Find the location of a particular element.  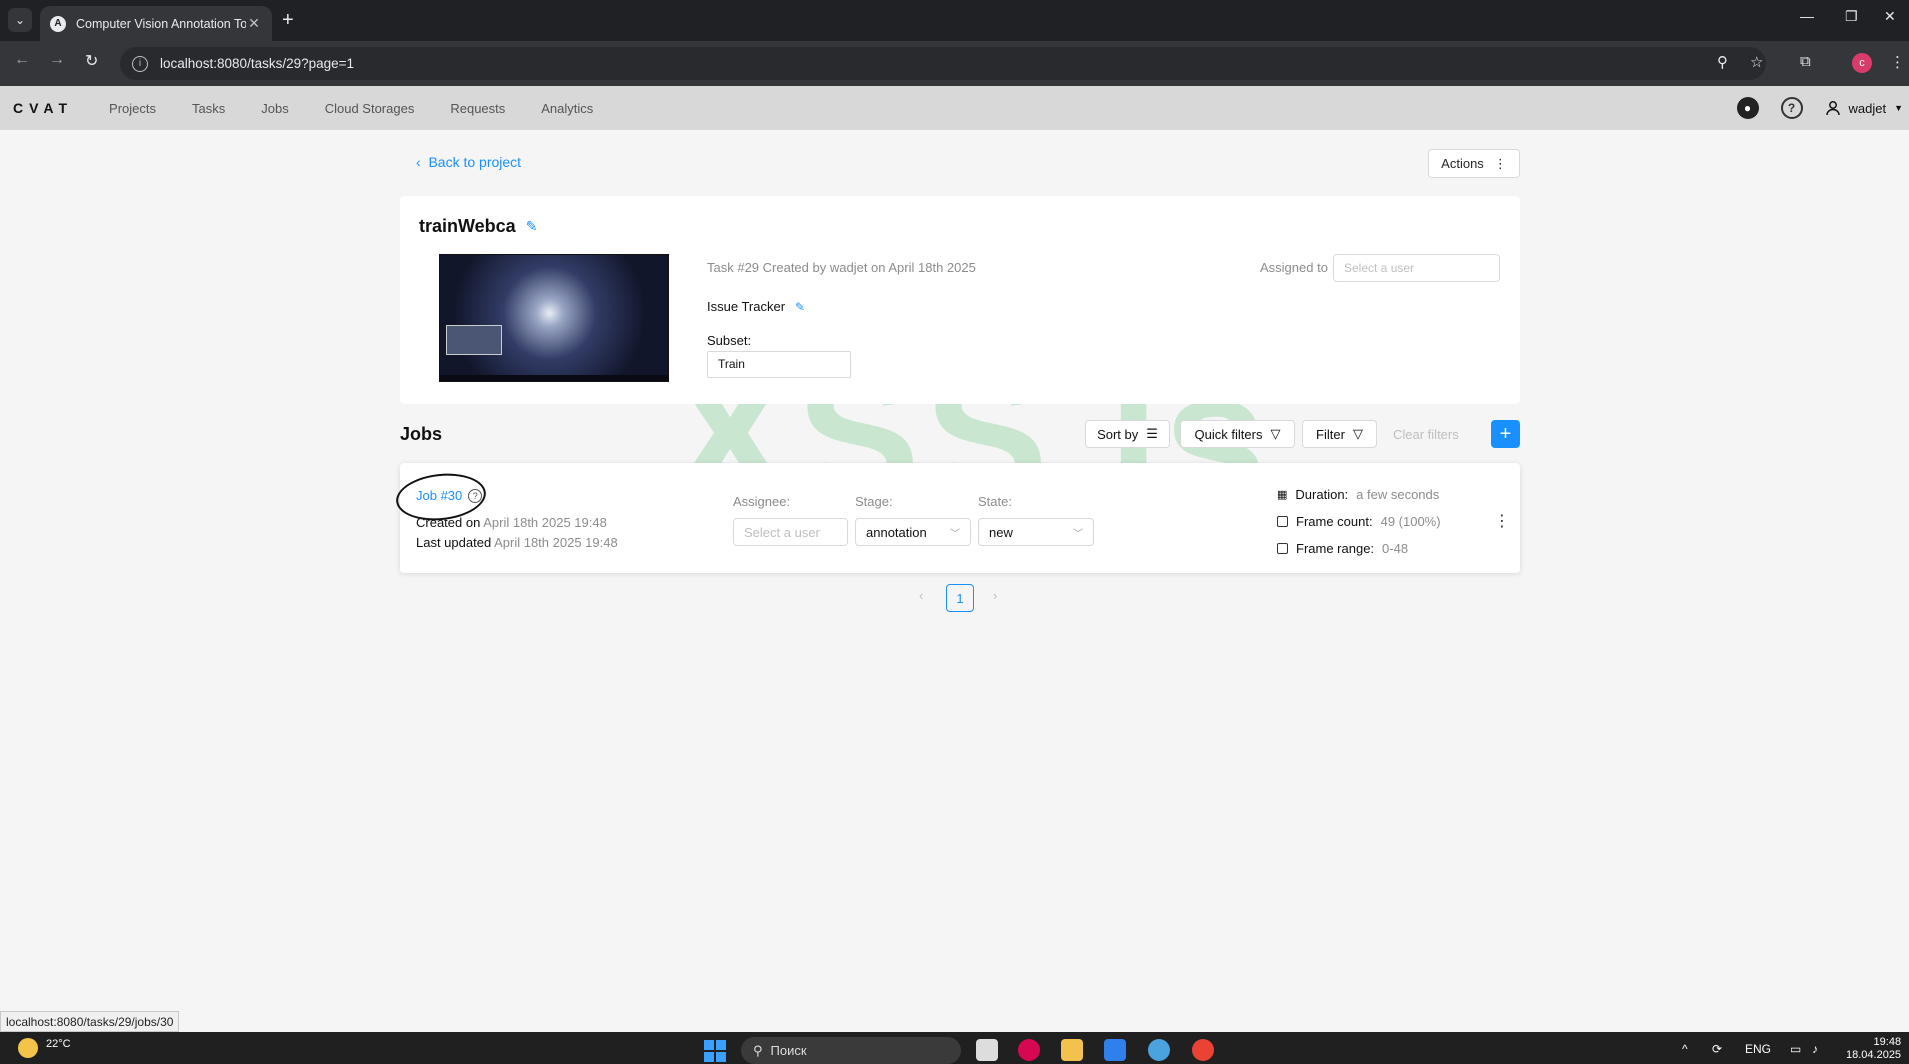

close-tab-icon: ✕ is located at coordinates (254, 23).